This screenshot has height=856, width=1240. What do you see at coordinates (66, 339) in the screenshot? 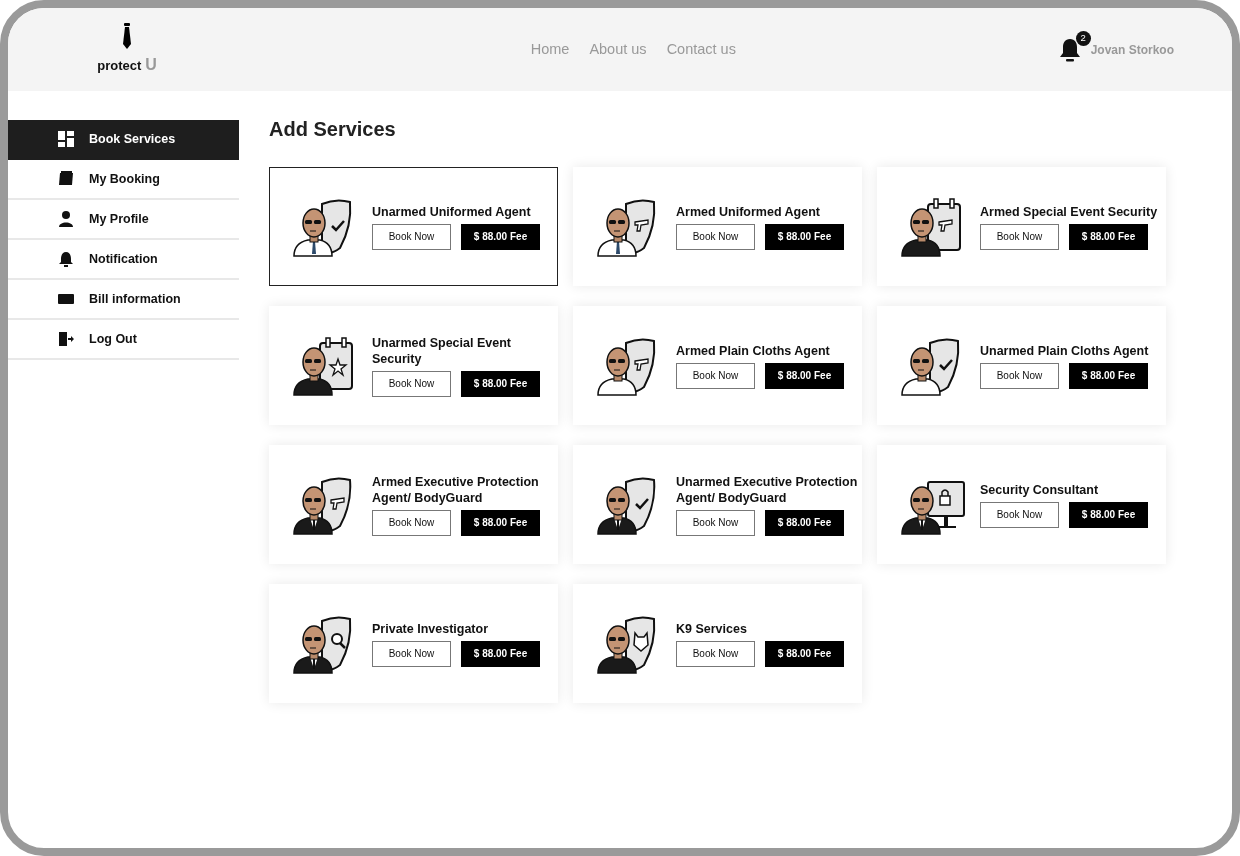
I see `logout-icon` at bounding box center [66, 339].